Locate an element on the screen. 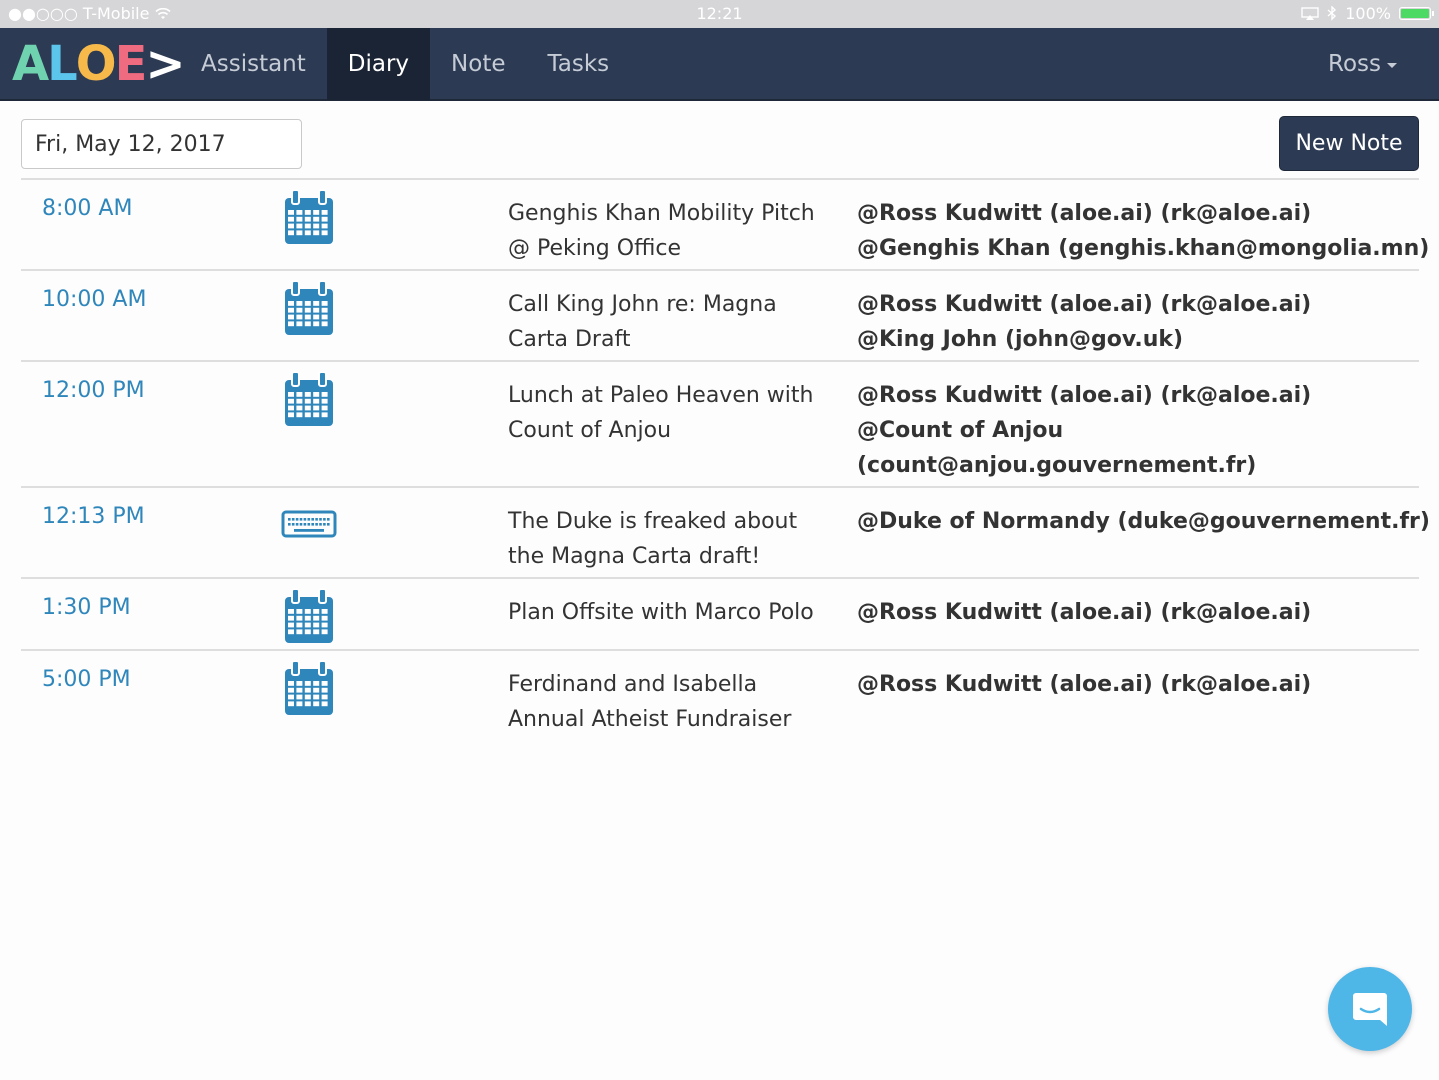  entry-time-link: 12:13 PM is located at coordinates (93, 516).